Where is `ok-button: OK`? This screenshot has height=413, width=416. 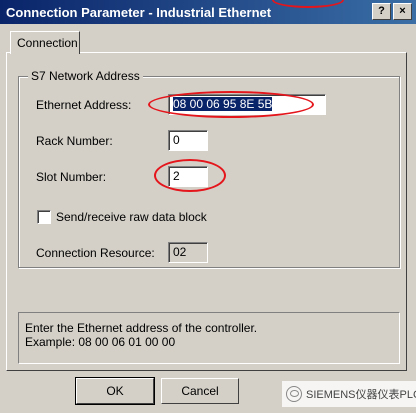 ok-button: OK is located at coordinates (115, 391).